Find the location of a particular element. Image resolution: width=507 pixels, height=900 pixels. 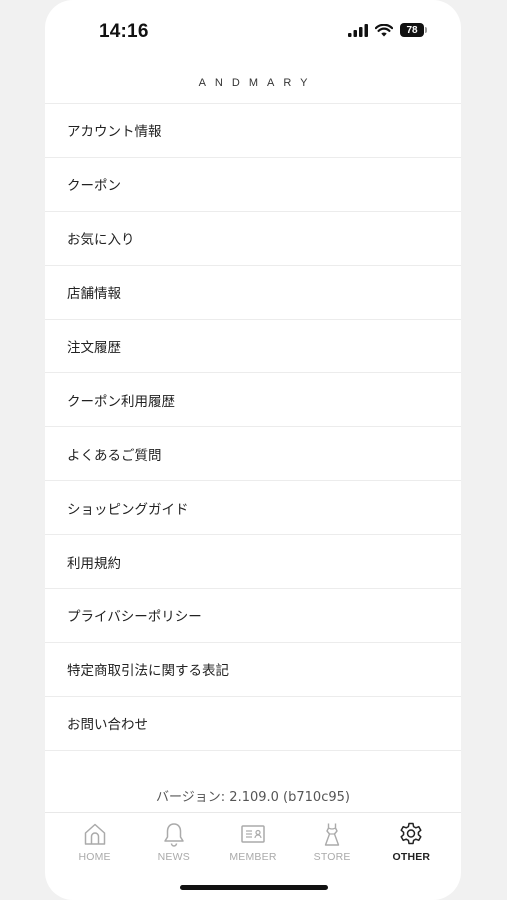

menu-item-label: クーポン利用履歴 is located at coordinates (121, 401).